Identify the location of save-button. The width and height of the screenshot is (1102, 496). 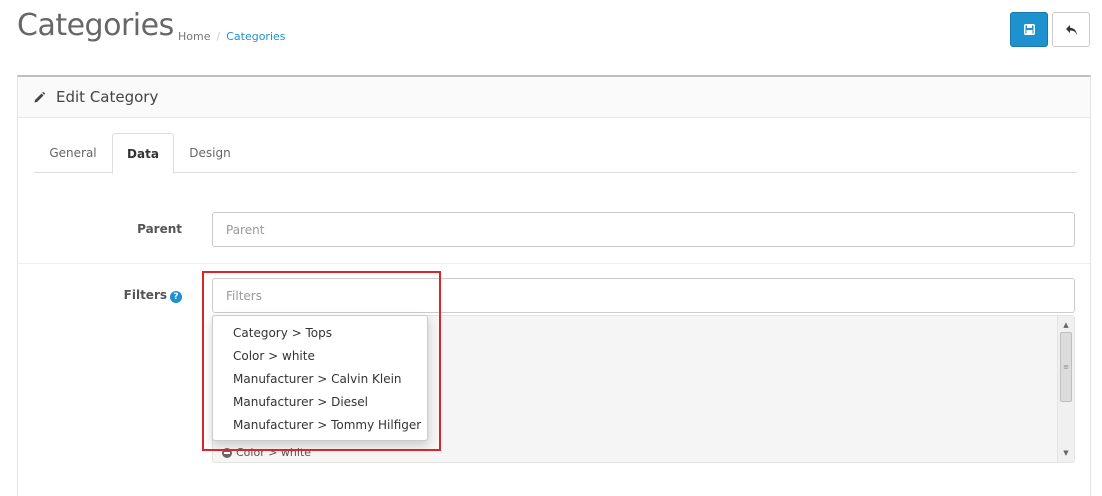
(1029, 29).